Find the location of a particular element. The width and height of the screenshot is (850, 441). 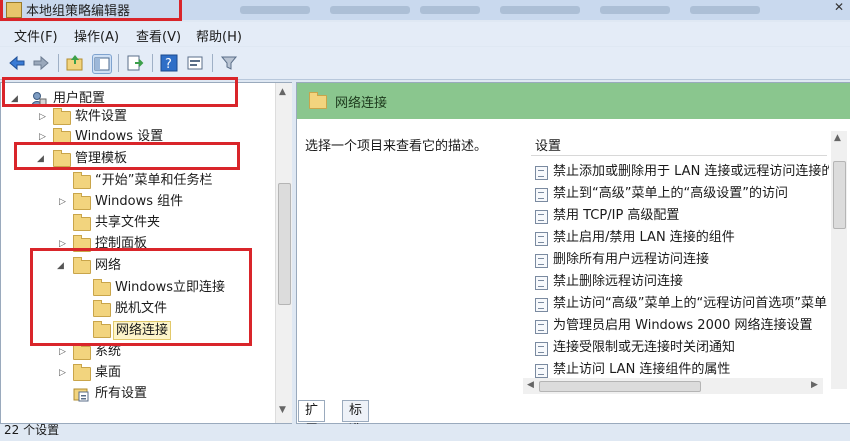

up-folder-icon is located at coordinates (74, 63).